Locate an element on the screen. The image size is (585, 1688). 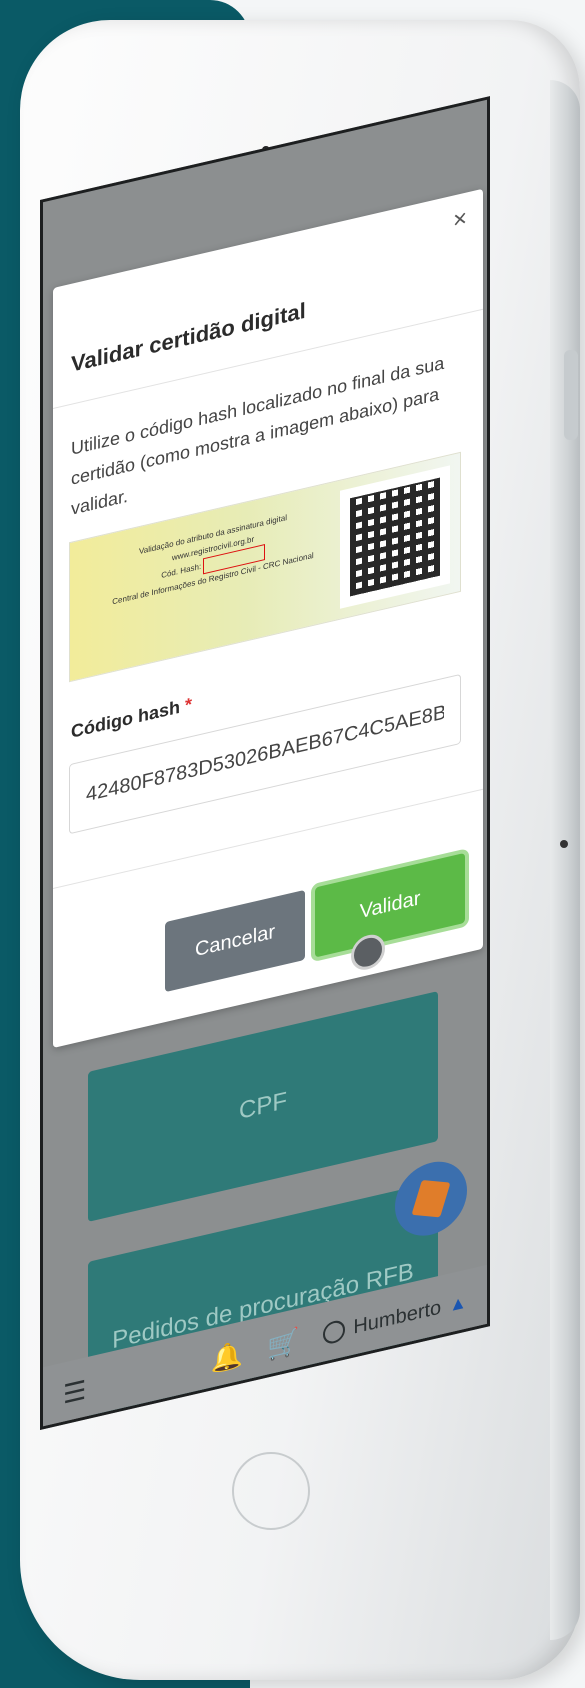
cpf-card-label: CPF is located at coordinates (263, 1106).